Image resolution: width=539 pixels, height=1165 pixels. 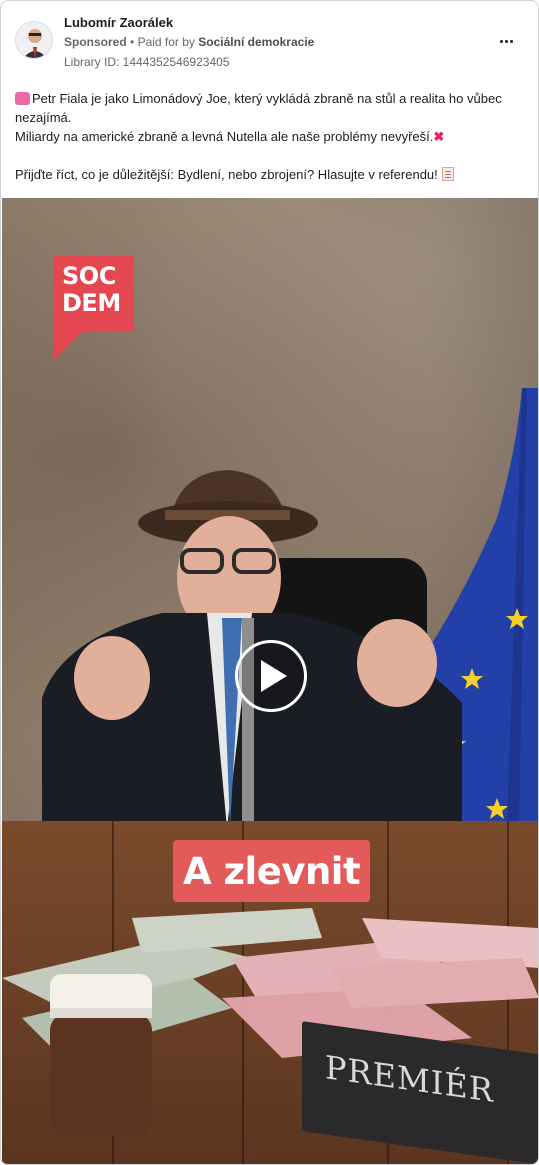 I want to click on paid-for-prefix: Paid for by, so click(x=166, y=42).